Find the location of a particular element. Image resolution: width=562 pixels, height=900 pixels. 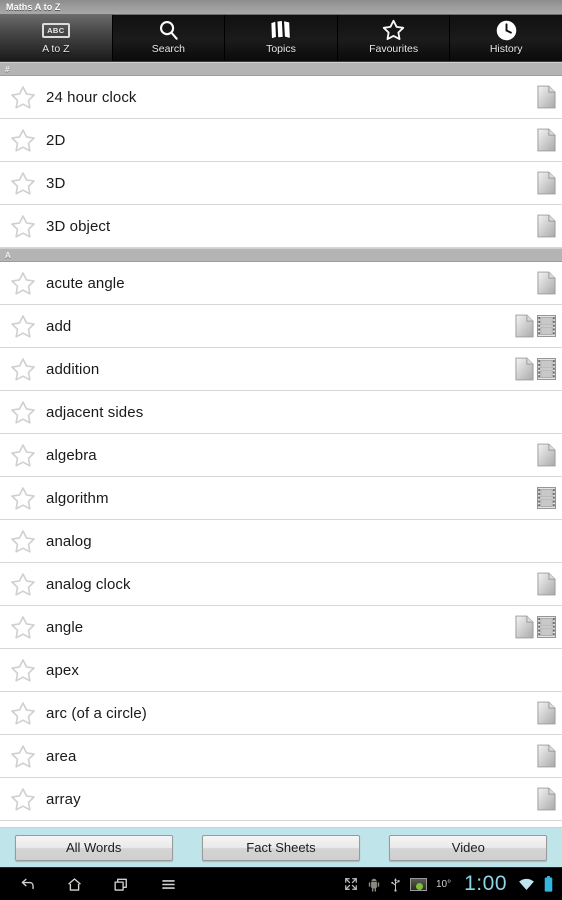

list-item: 3D is located at coordinates (281, 183).